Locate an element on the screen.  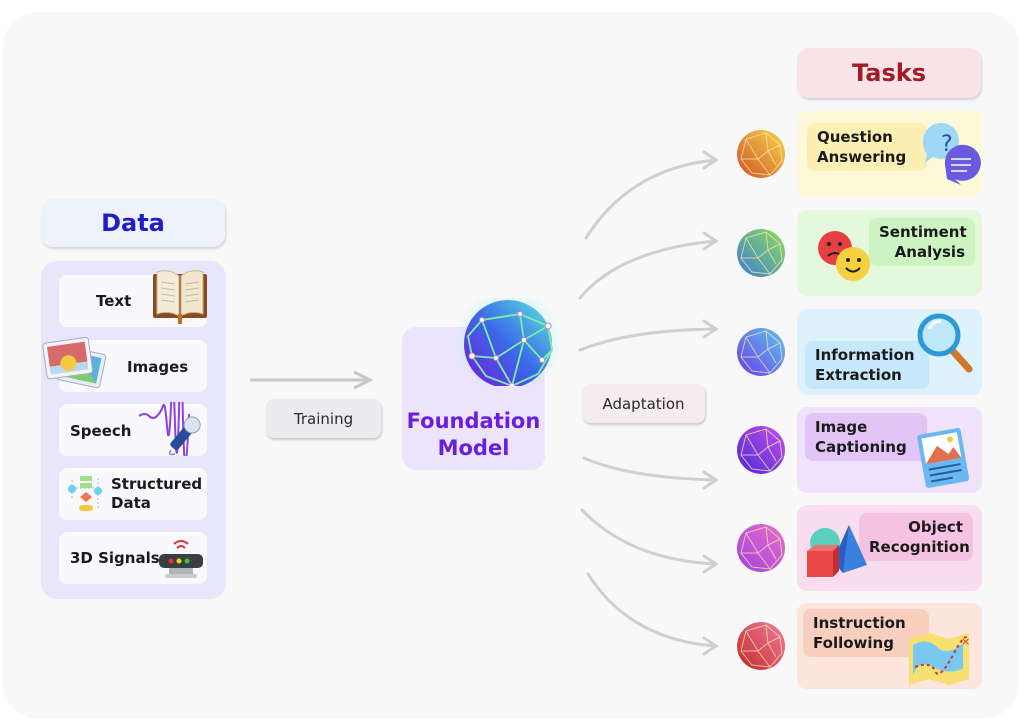
photos-icon is located at coordinates (74, 364).